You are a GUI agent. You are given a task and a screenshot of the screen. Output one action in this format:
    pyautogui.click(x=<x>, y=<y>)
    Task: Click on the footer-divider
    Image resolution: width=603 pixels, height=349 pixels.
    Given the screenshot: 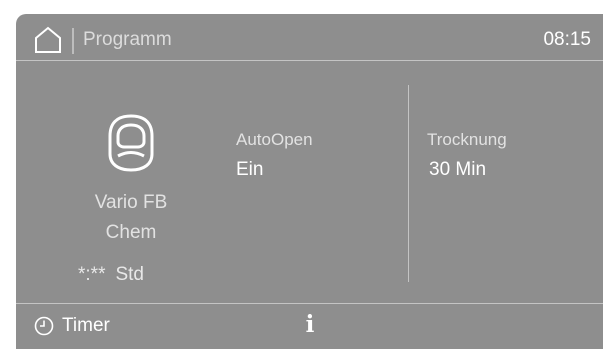 What is the action you would take?
    pyautogui.click(x=309, y=303)
    